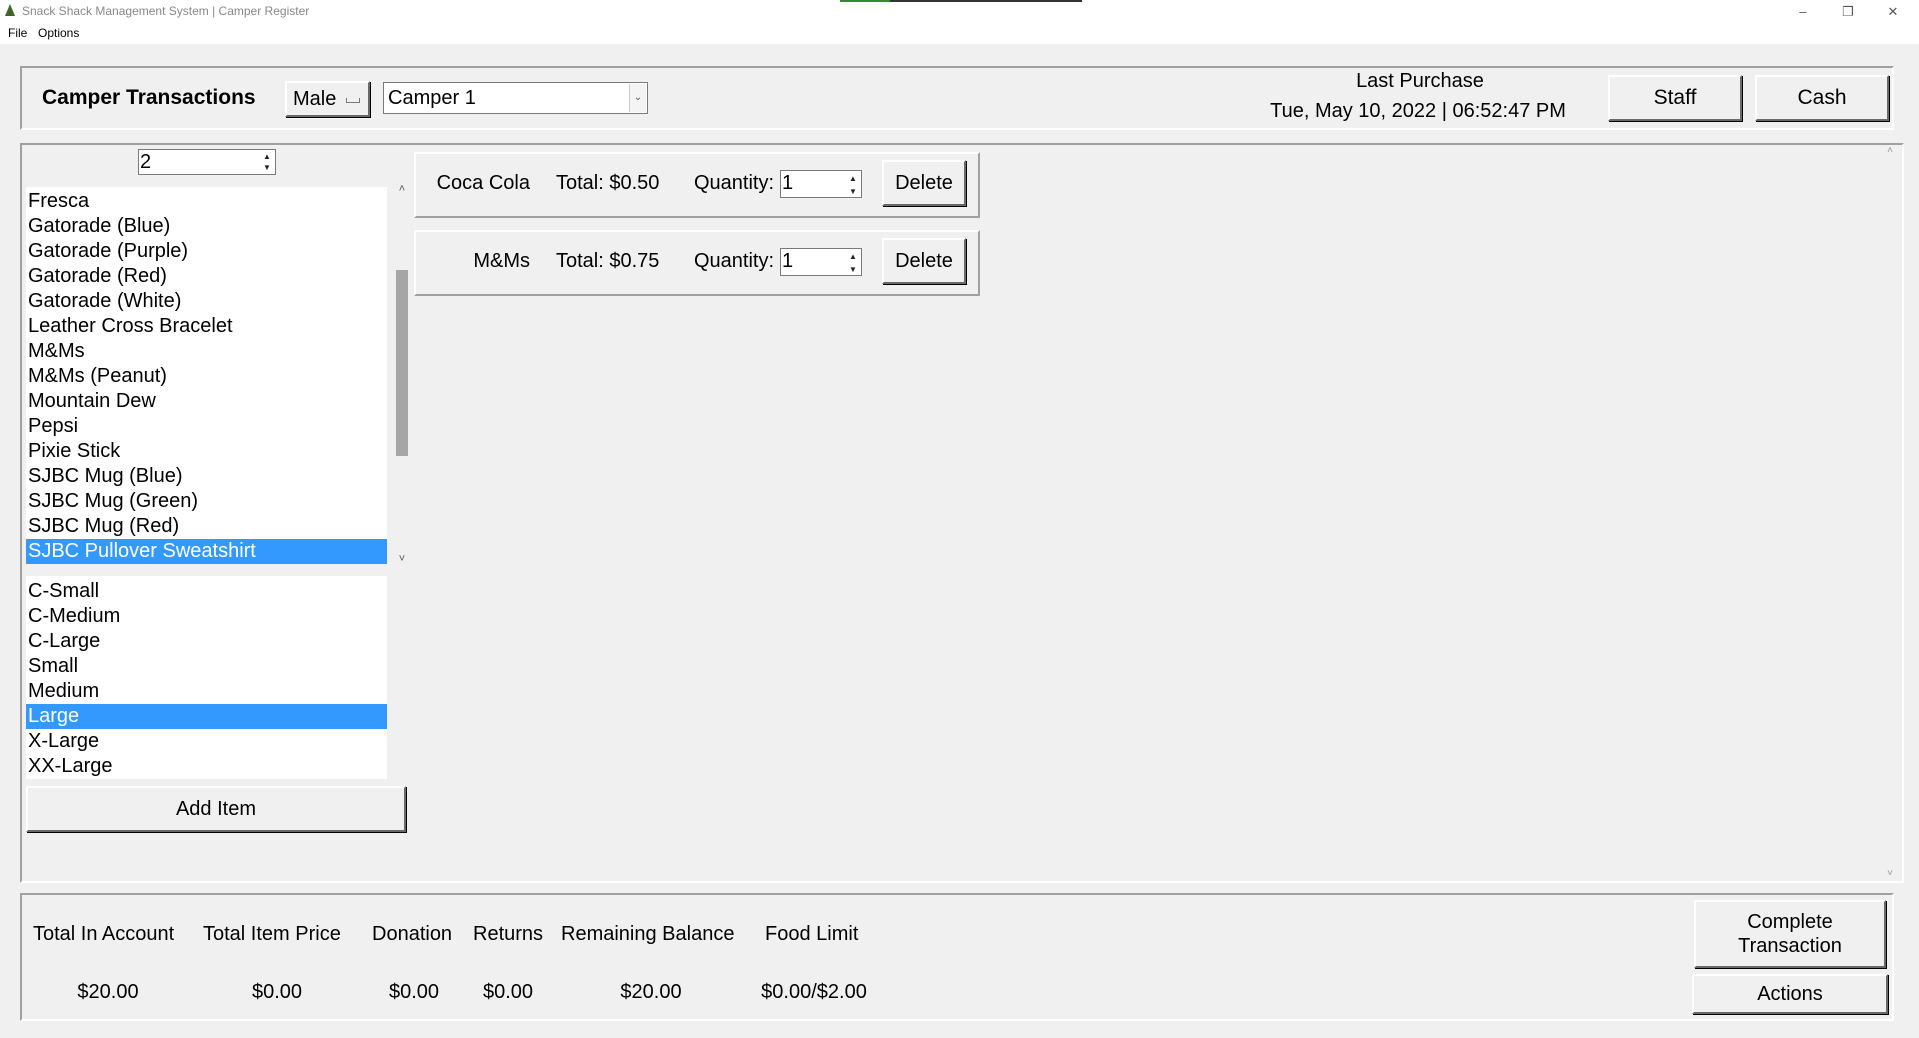  I want to click on chevron-down-icon: ⌄, so click(637, 98).